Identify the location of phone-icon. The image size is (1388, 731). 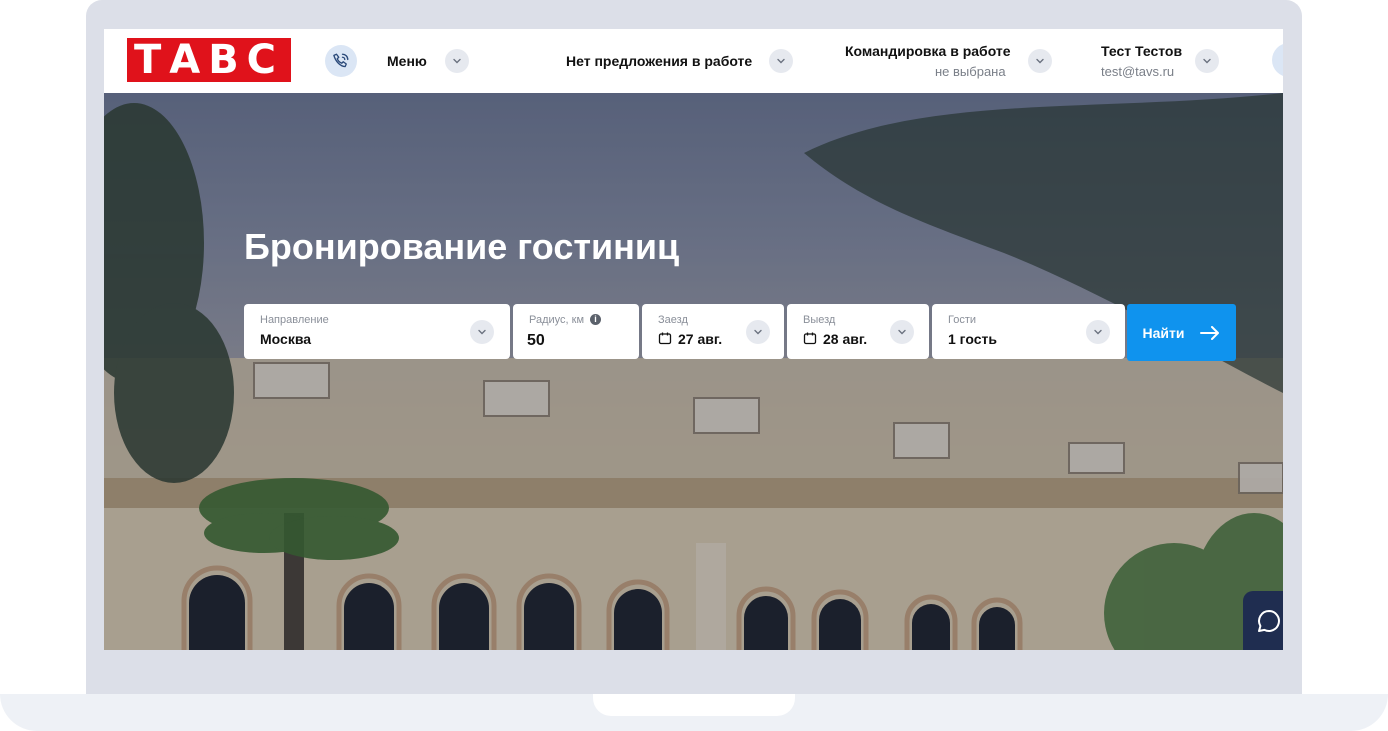
(341, 60).